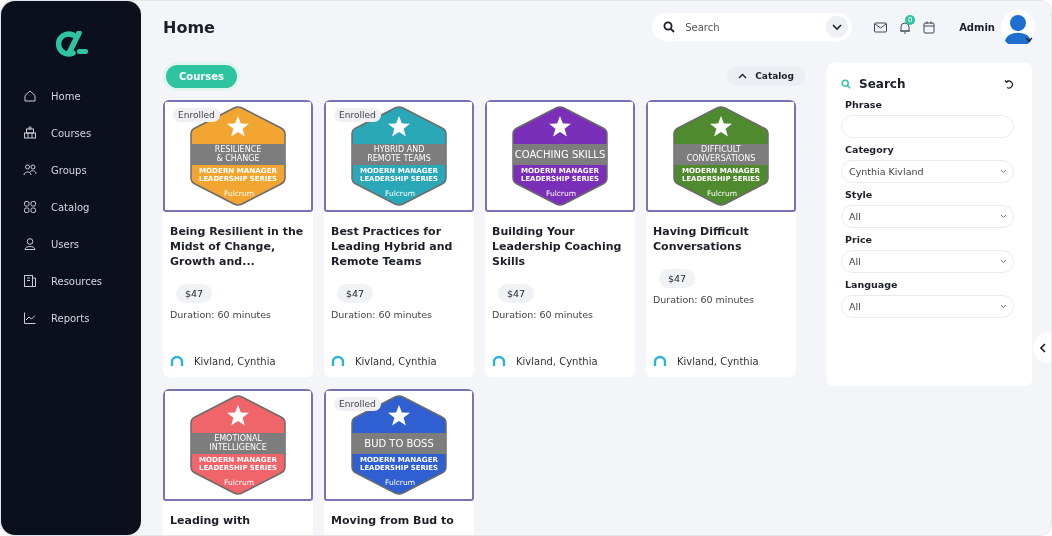  What do you see at coordinates (869, 149) in the screenshot?
I see `field-label: Category` at bounding box center [869, 149].